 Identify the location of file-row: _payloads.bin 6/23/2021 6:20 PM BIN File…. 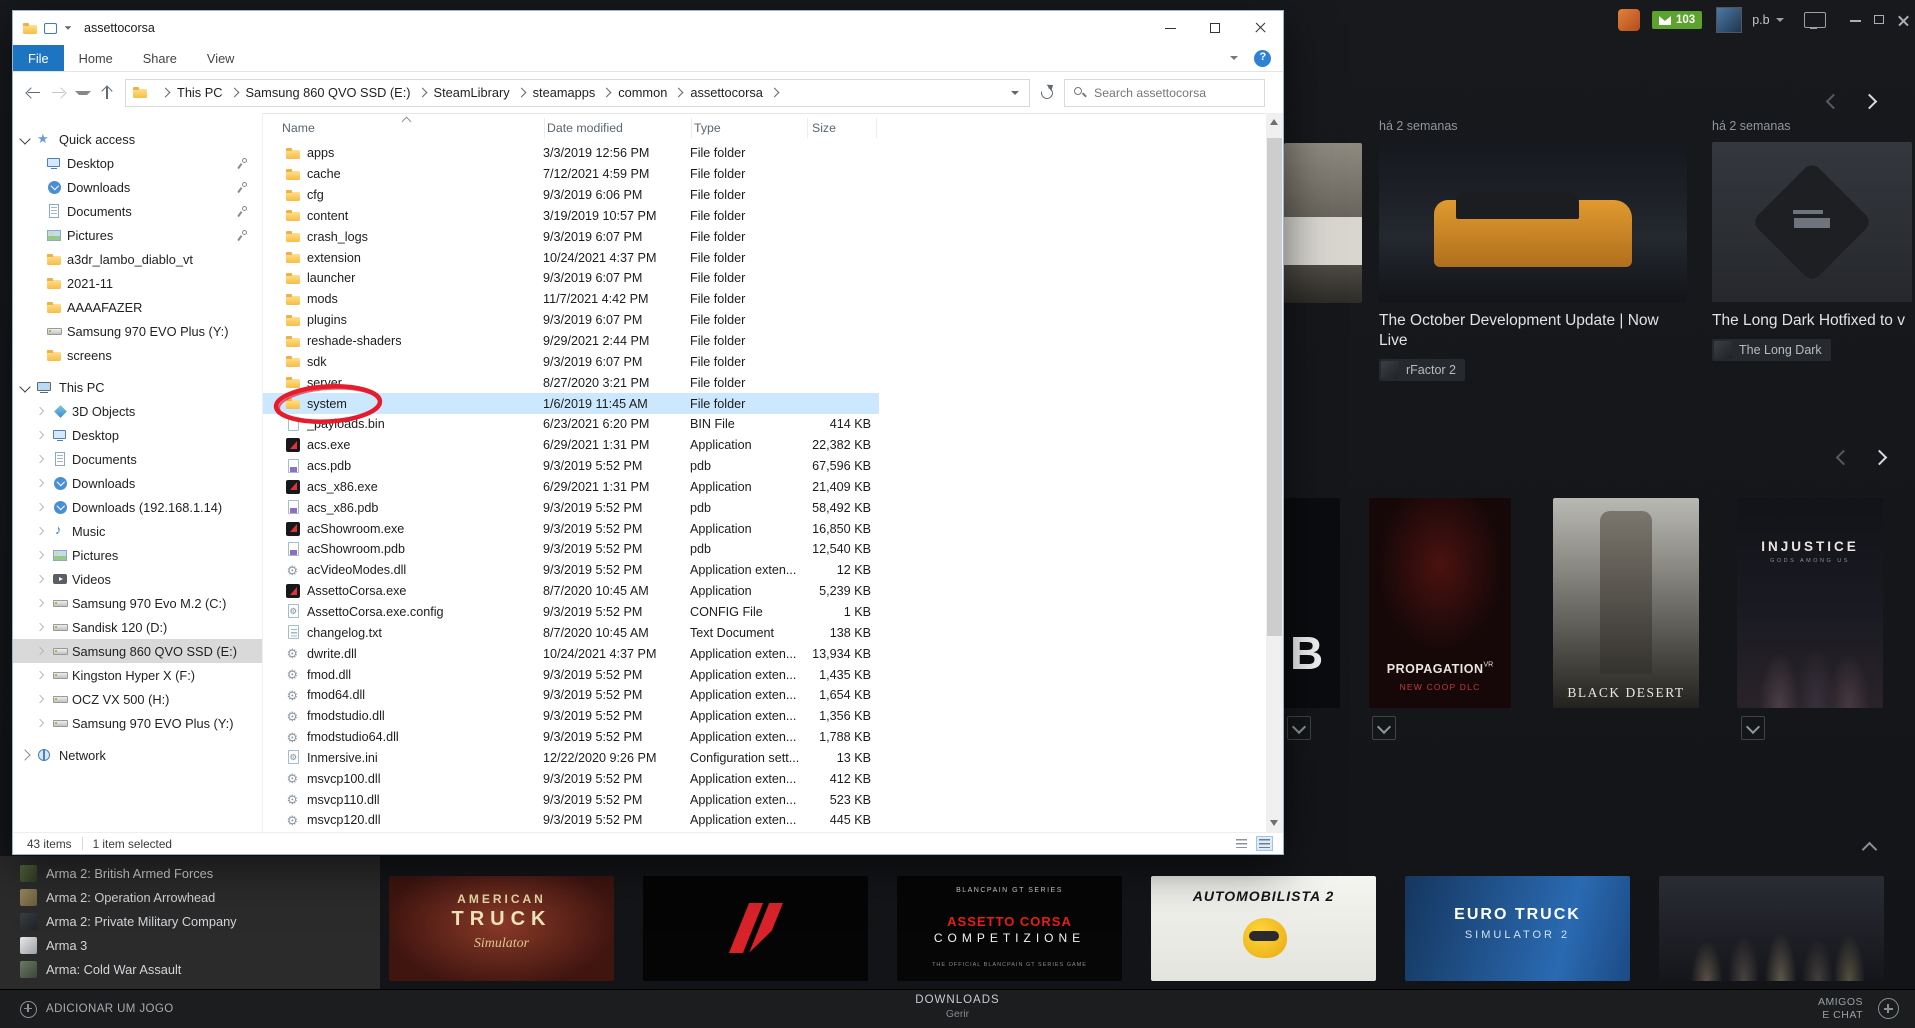
(571, 424).